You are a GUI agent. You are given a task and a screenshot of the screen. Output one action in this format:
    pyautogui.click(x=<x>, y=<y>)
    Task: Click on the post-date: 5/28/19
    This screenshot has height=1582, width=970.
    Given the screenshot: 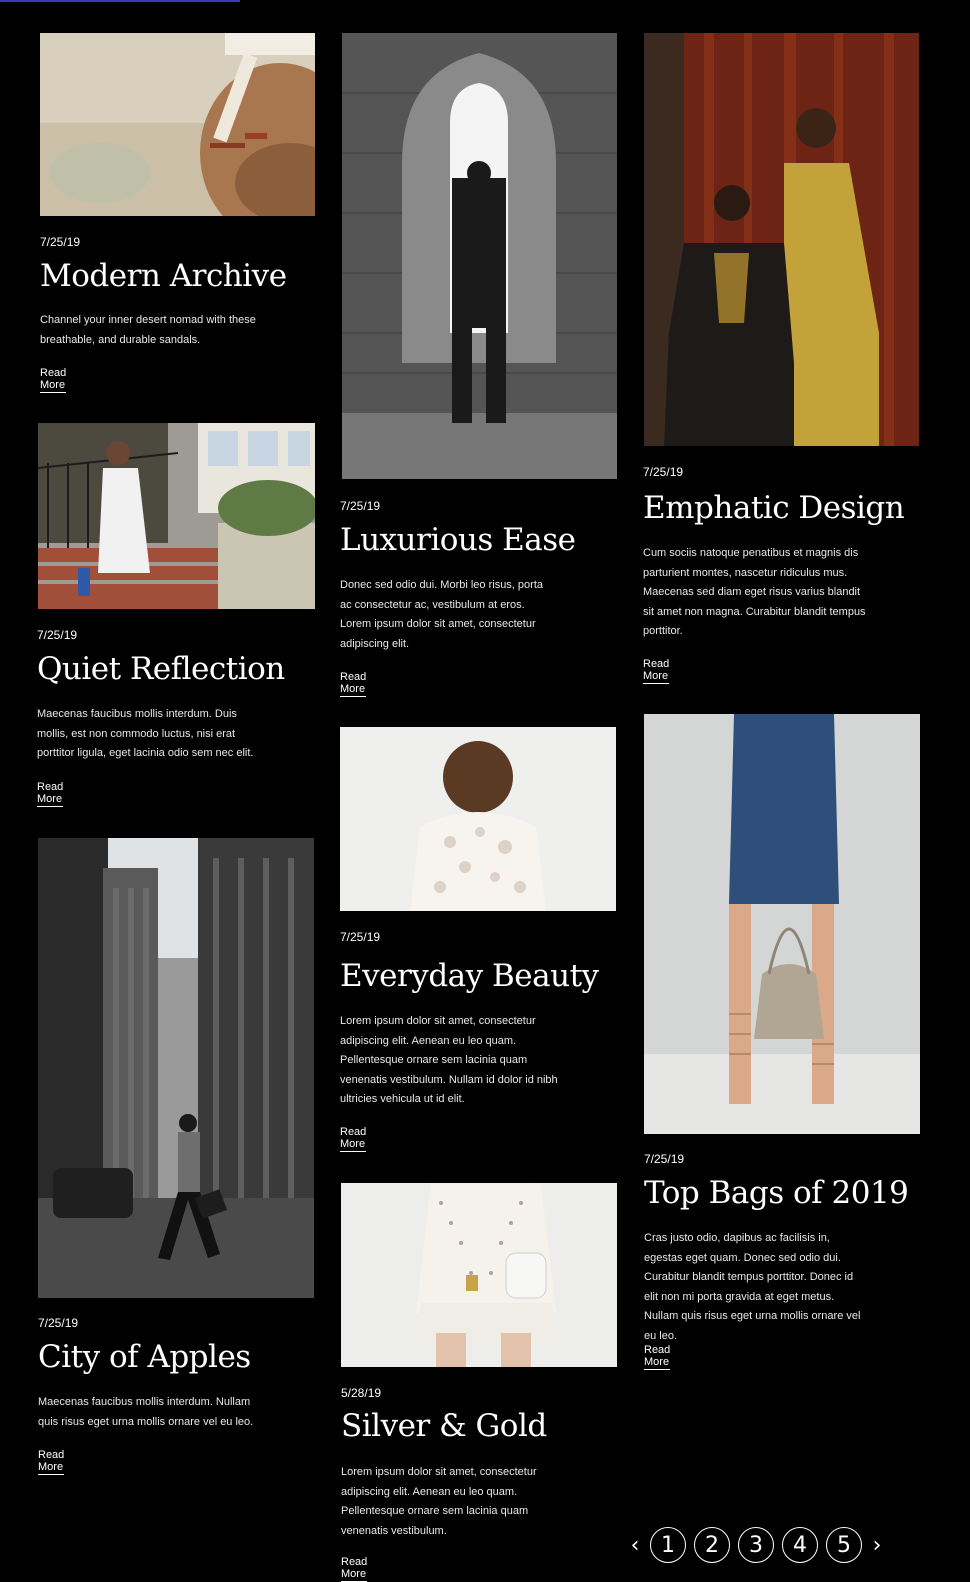 What is the action you would take?
    pyautogui.click(x=361, y=1393)
    